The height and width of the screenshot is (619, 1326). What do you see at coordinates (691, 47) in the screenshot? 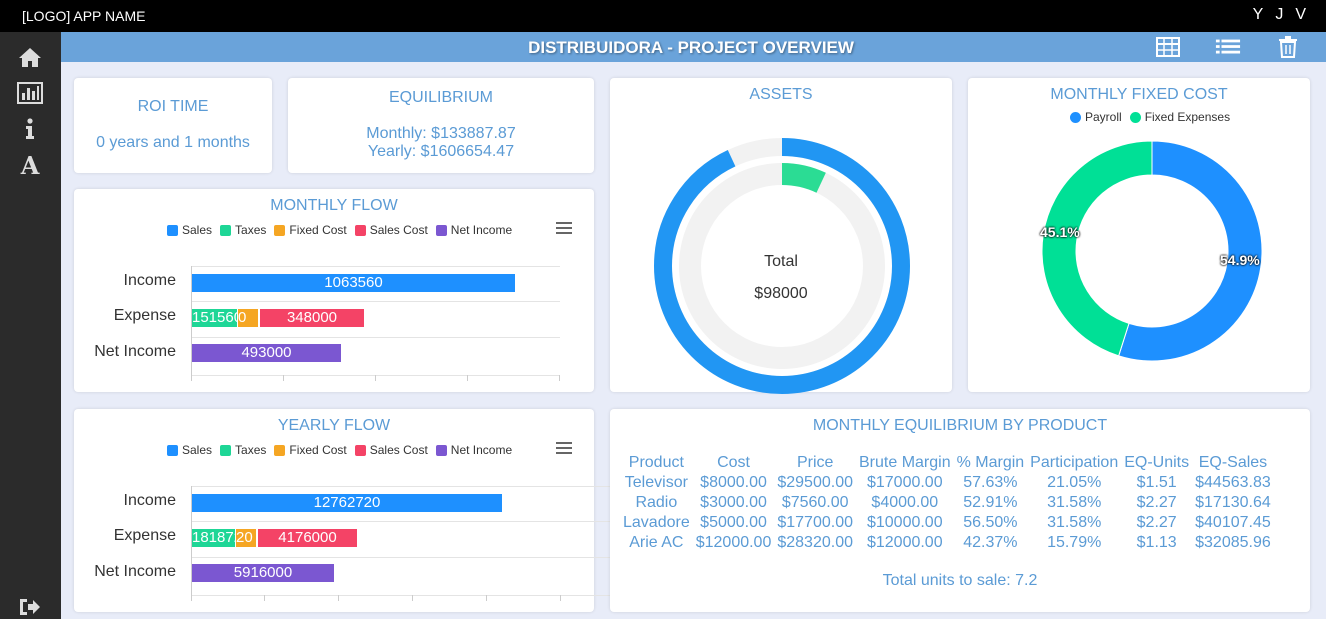
I see `page-title: DISTRIBUIDORA - PROJECT OVERVIEW` at bounding box center [691, 47].